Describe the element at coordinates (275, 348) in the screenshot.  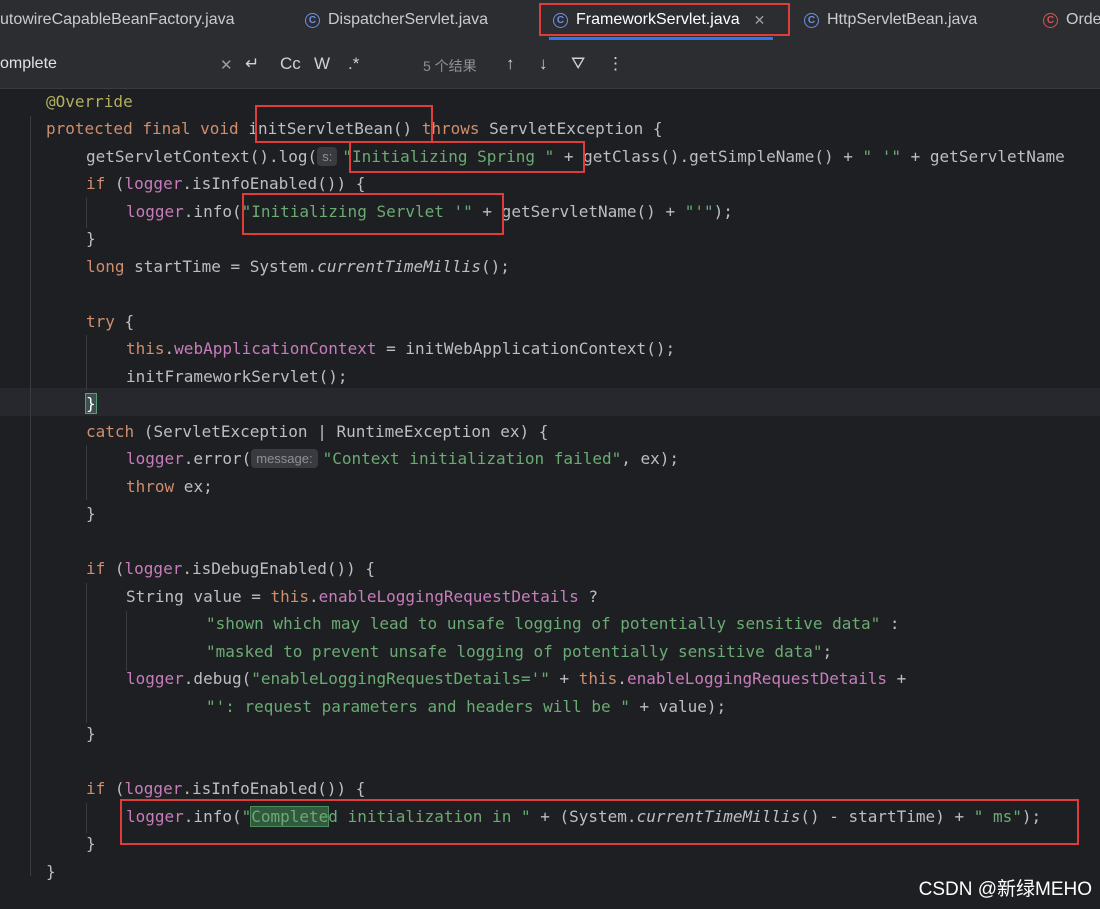
I see `field: webApplicationContext` at that location.